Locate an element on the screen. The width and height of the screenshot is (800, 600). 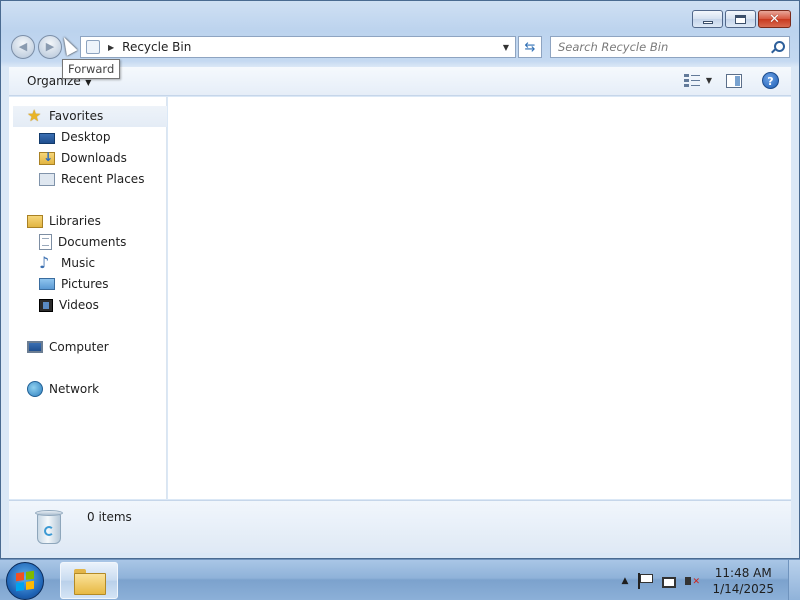
sidebar-item-label: Libraries is located at coordinates (75, 221).